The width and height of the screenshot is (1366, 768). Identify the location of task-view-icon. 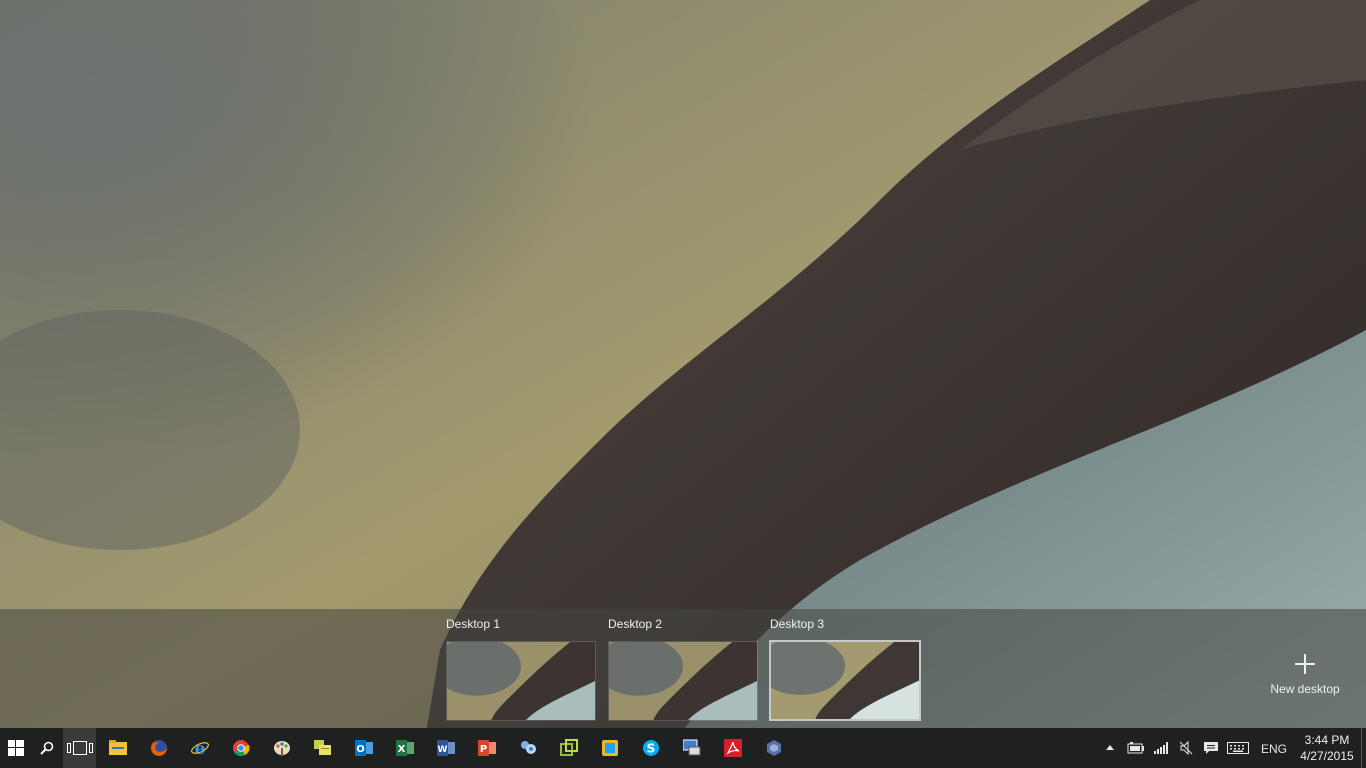
(79, 748).